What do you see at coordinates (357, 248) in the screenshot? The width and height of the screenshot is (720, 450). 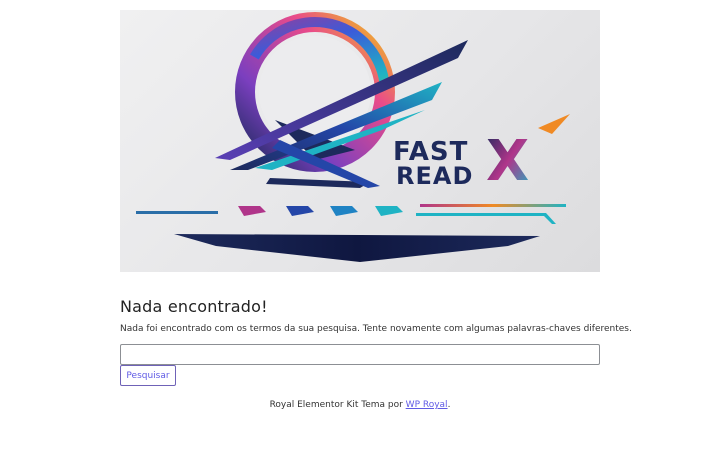 I see `logo-base` at bounding box center [357, 248].